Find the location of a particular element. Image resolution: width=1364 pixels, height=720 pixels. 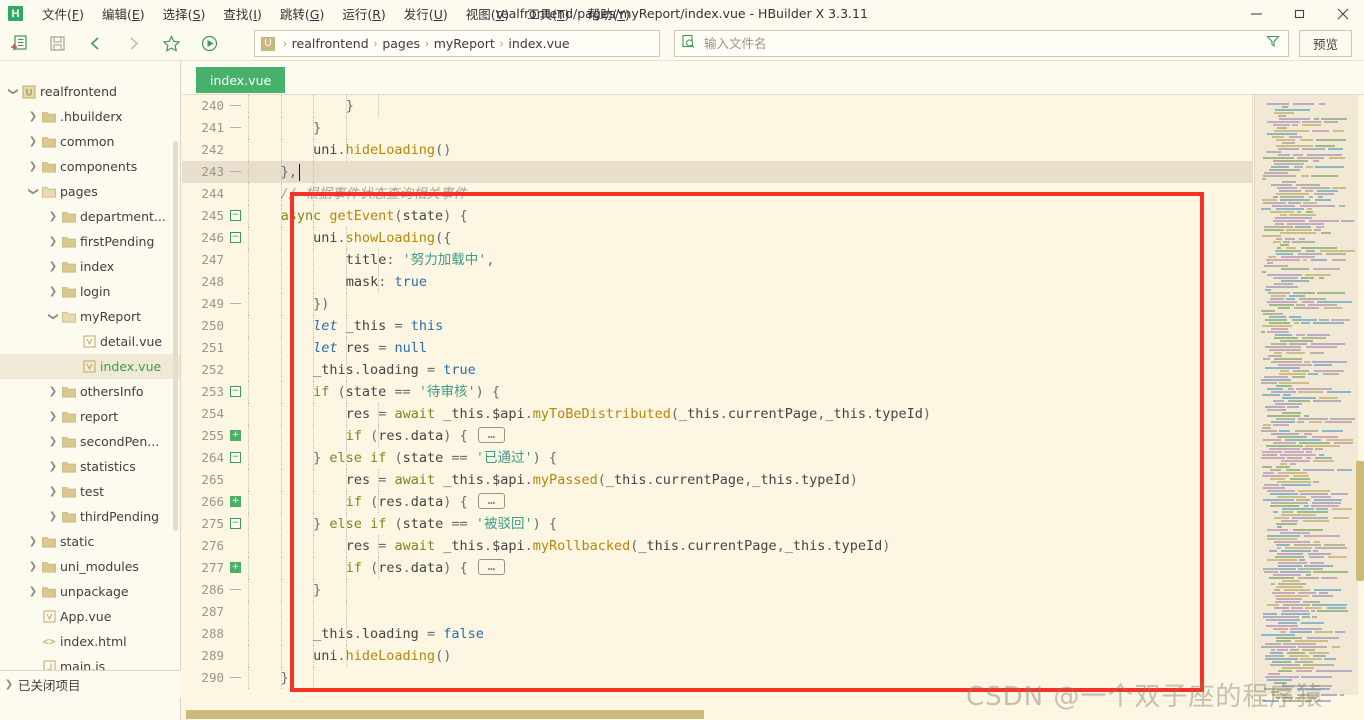

maximize-button is located at coordinates (1299, 13).